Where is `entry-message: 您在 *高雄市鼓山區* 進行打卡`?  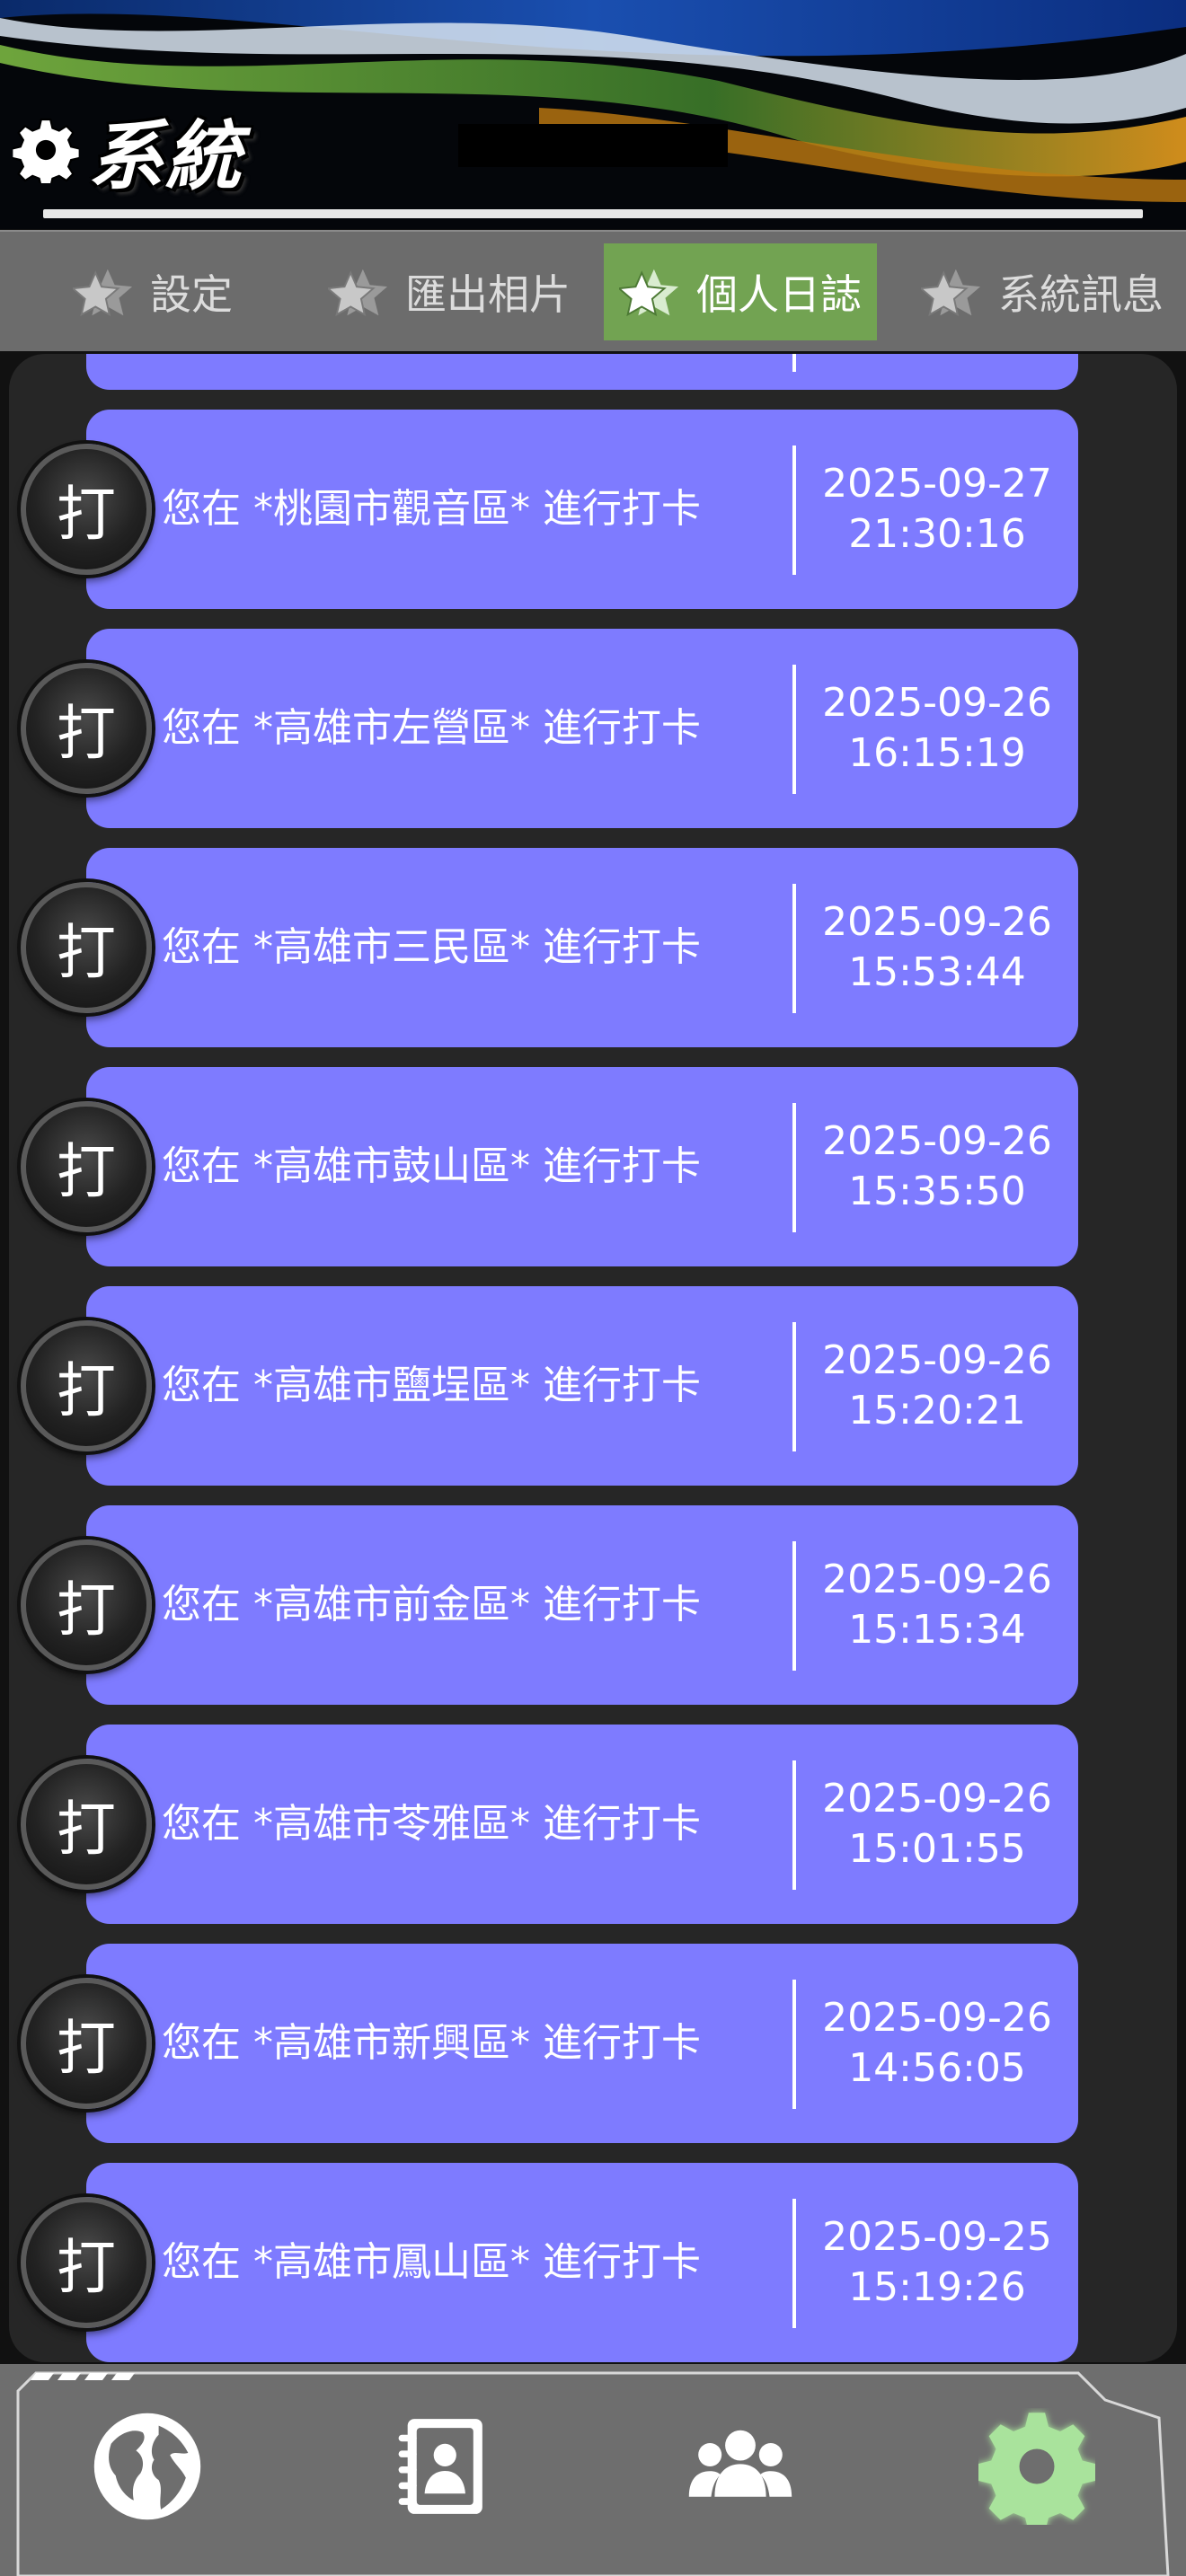
entry-message: 您在 *高雄市鼓山區* 進行打卡 is located at coordinates (431, 1166).